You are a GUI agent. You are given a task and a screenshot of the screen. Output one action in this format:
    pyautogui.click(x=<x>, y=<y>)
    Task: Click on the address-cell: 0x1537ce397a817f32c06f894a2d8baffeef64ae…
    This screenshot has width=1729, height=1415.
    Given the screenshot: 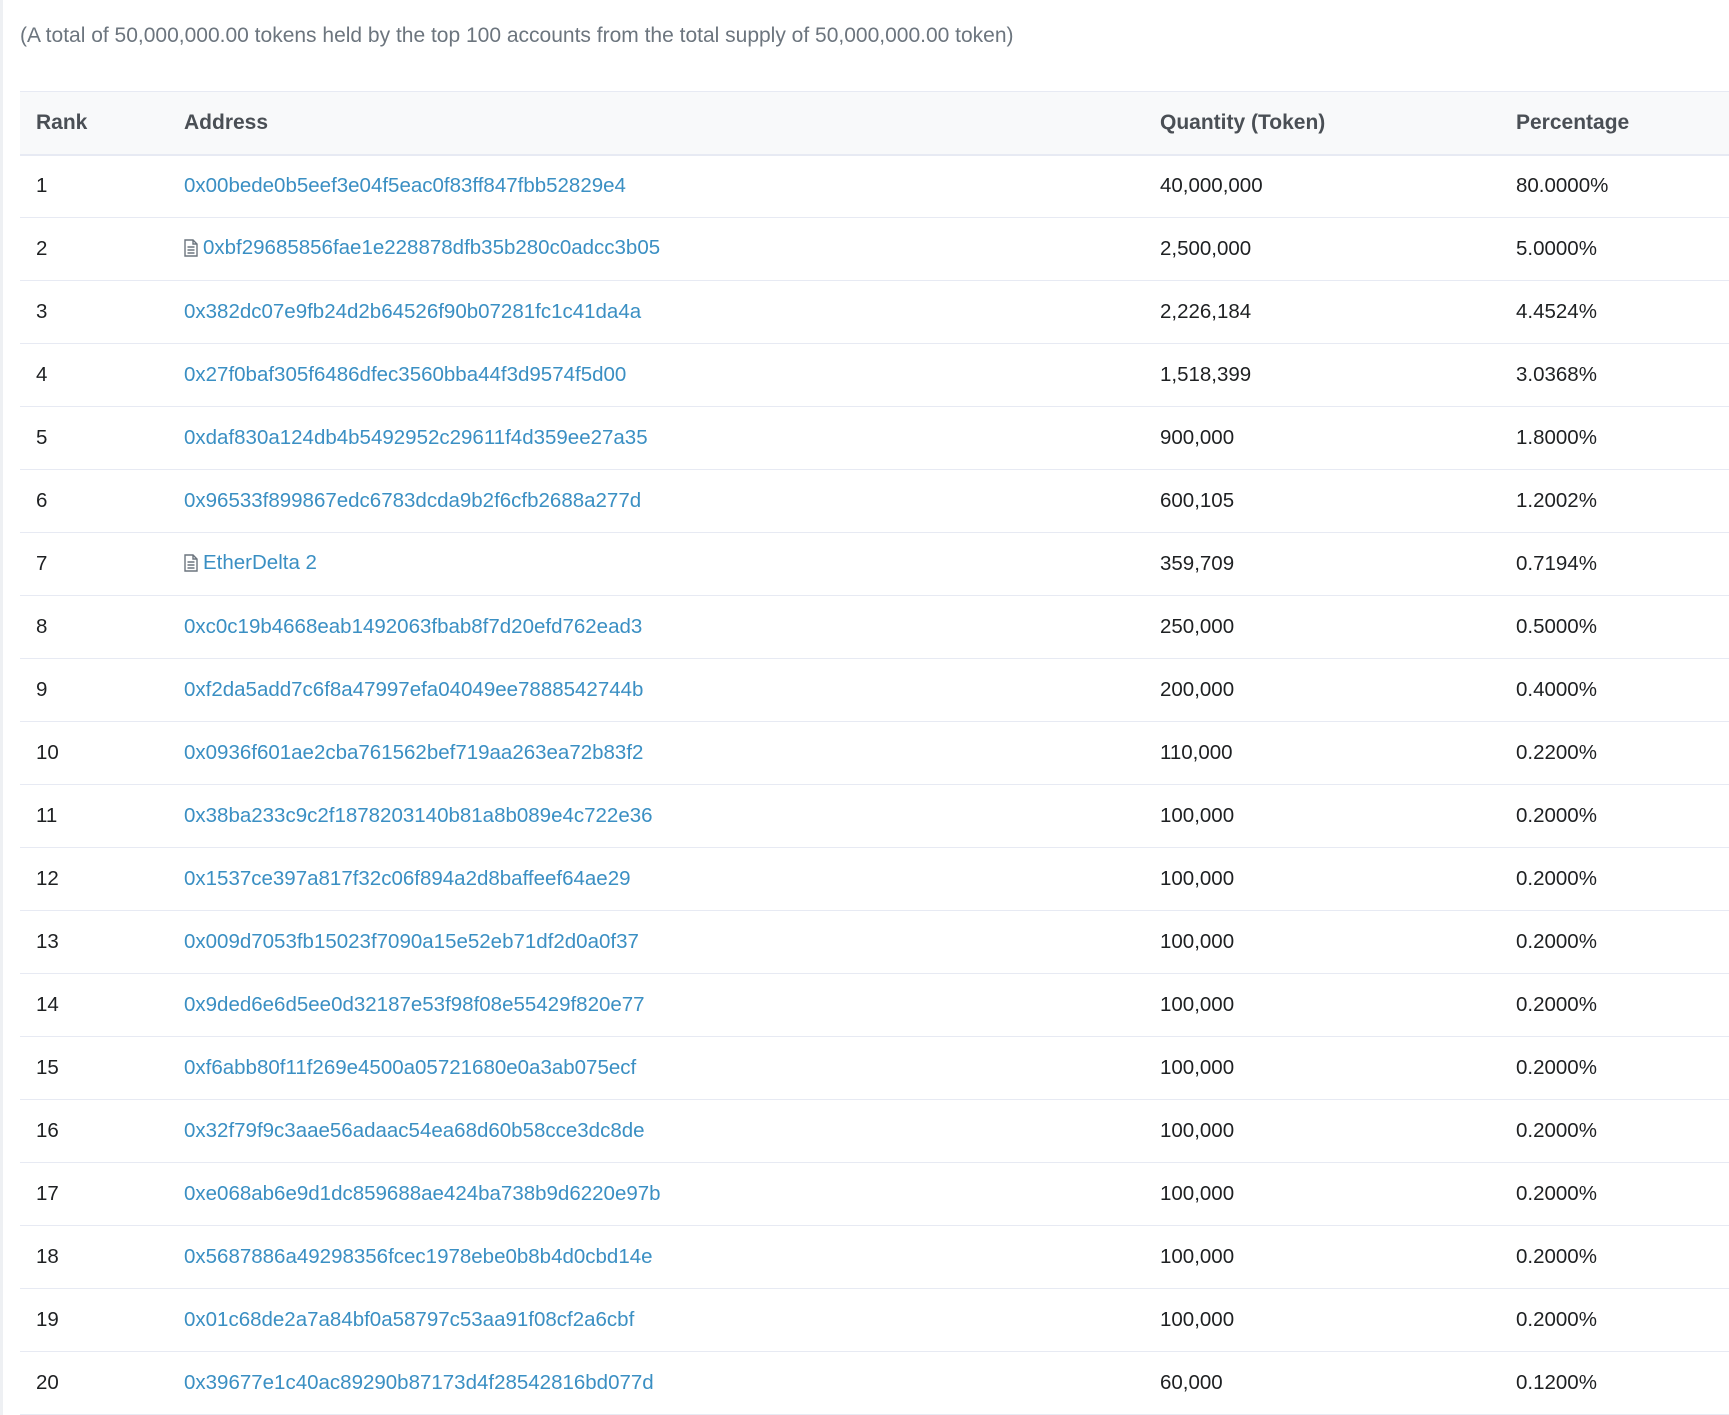 What is the action you would take?
    pyautogui.click(x=656, y=879)
    